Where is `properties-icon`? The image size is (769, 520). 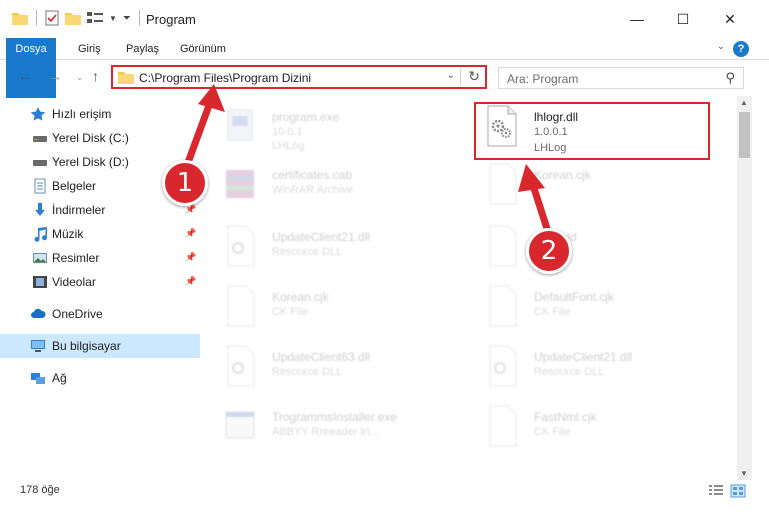
properties-icon is located at coordinates (52, 18).